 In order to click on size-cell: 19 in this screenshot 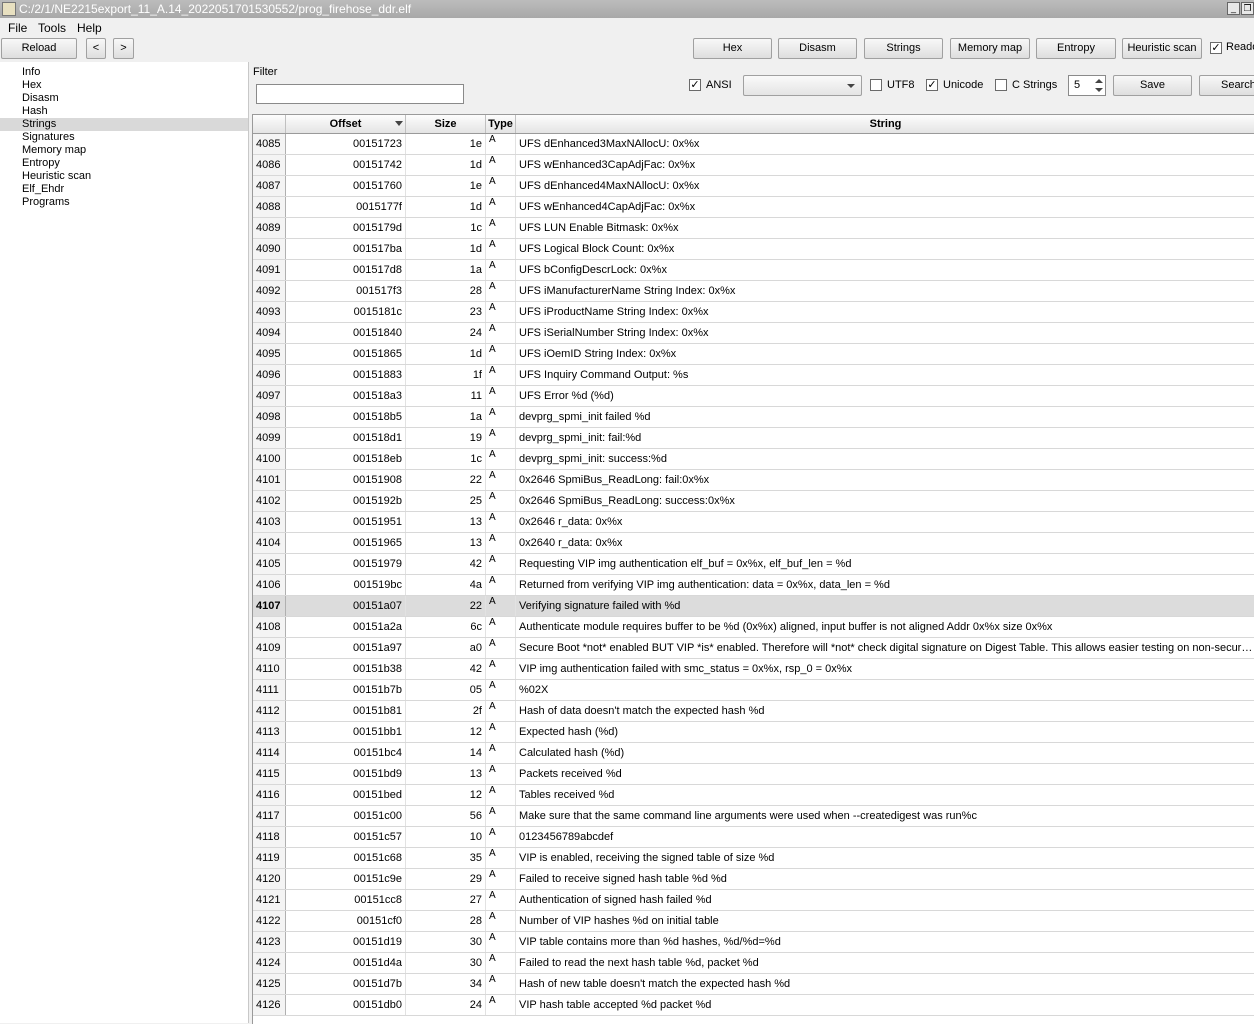, I will do `click(446, 438)`.